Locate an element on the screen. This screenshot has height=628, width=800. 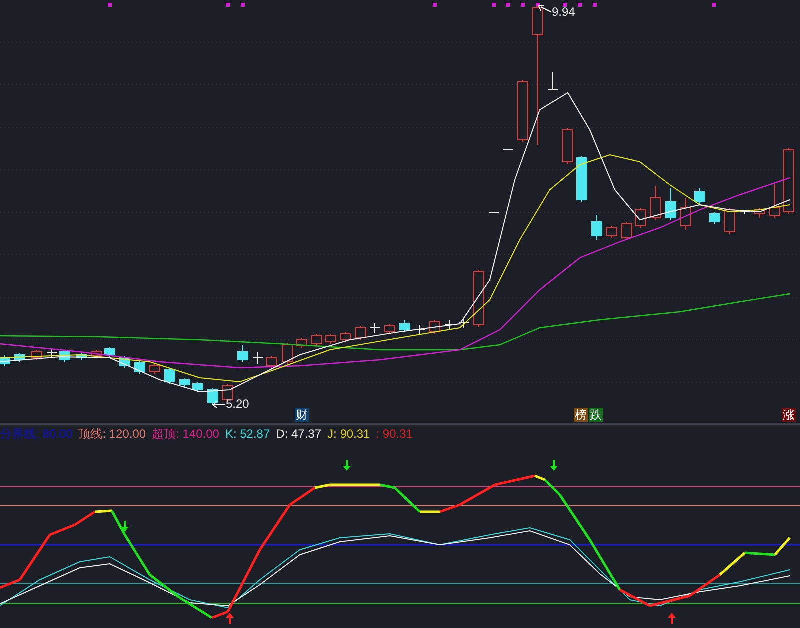
price-label: 9.94 is located at coordinates (564, 12).